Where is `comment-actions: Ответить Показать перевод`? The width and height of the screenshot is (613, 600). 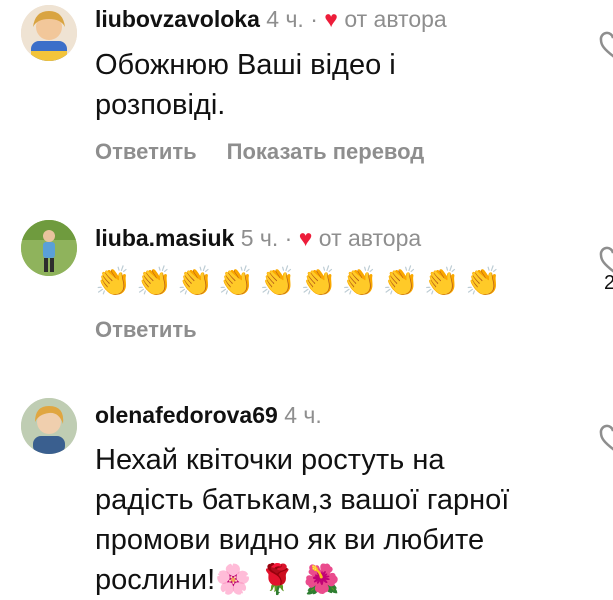 comment-actions: Ответить Показать перевод is located at coordinates (259, 152).